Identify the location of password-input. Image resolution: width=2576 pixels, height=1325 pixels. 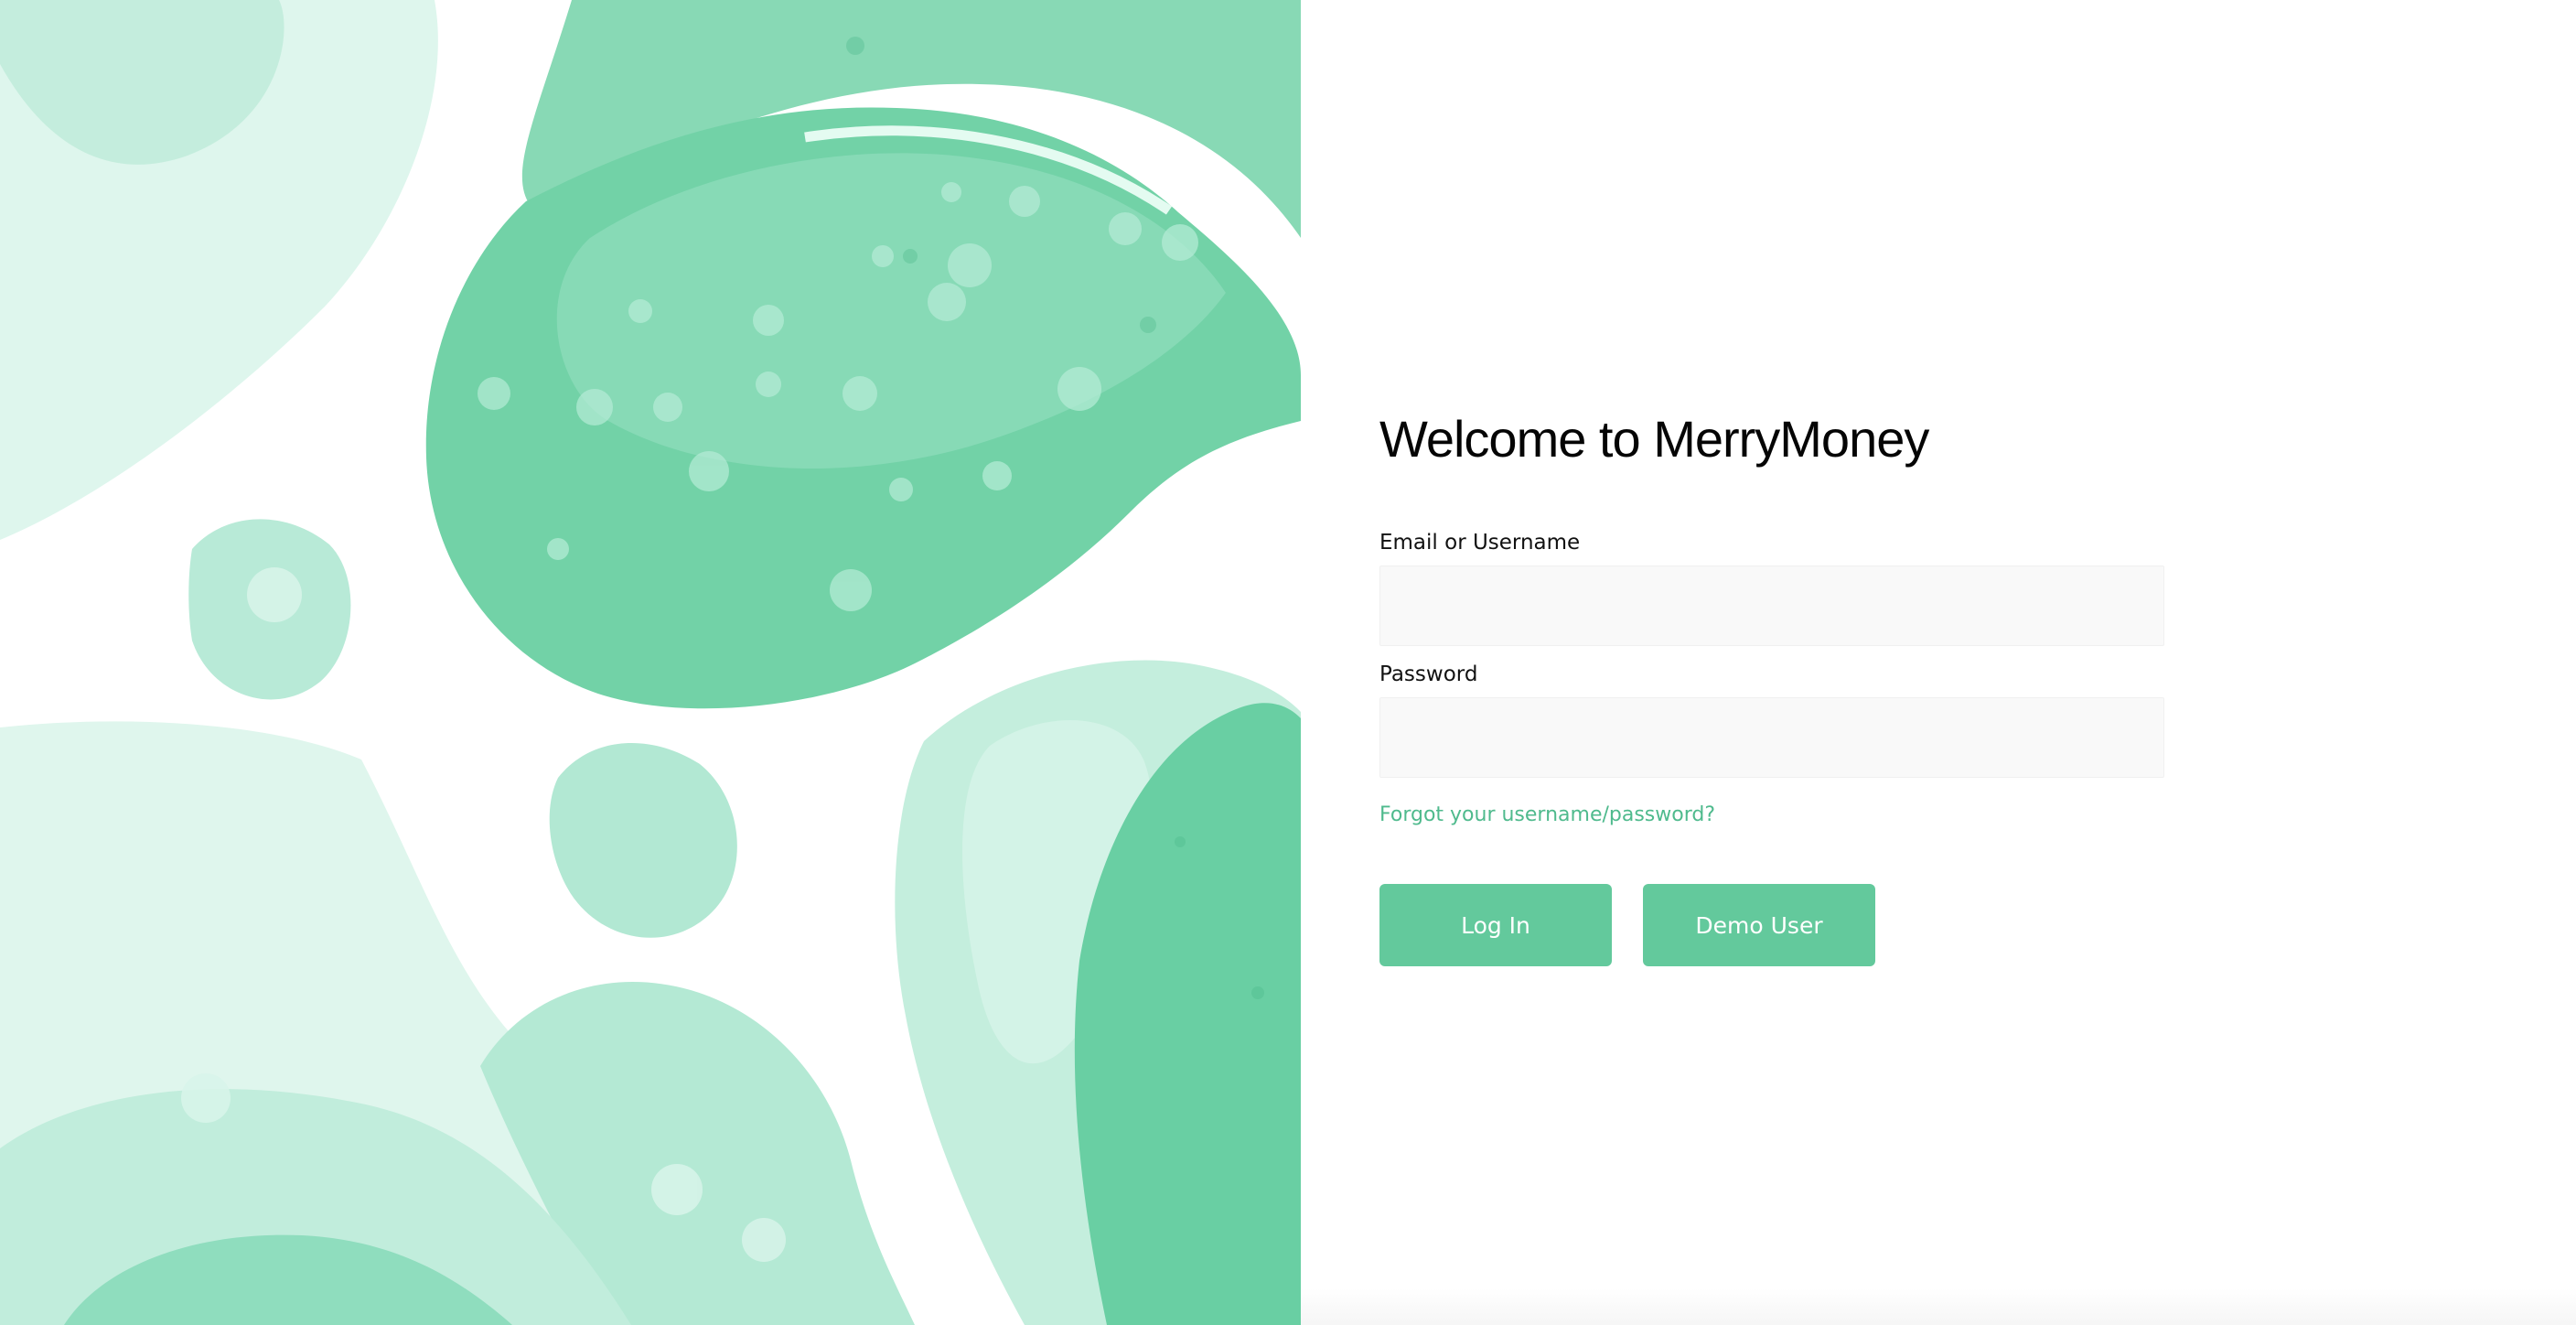
(1771, 737).